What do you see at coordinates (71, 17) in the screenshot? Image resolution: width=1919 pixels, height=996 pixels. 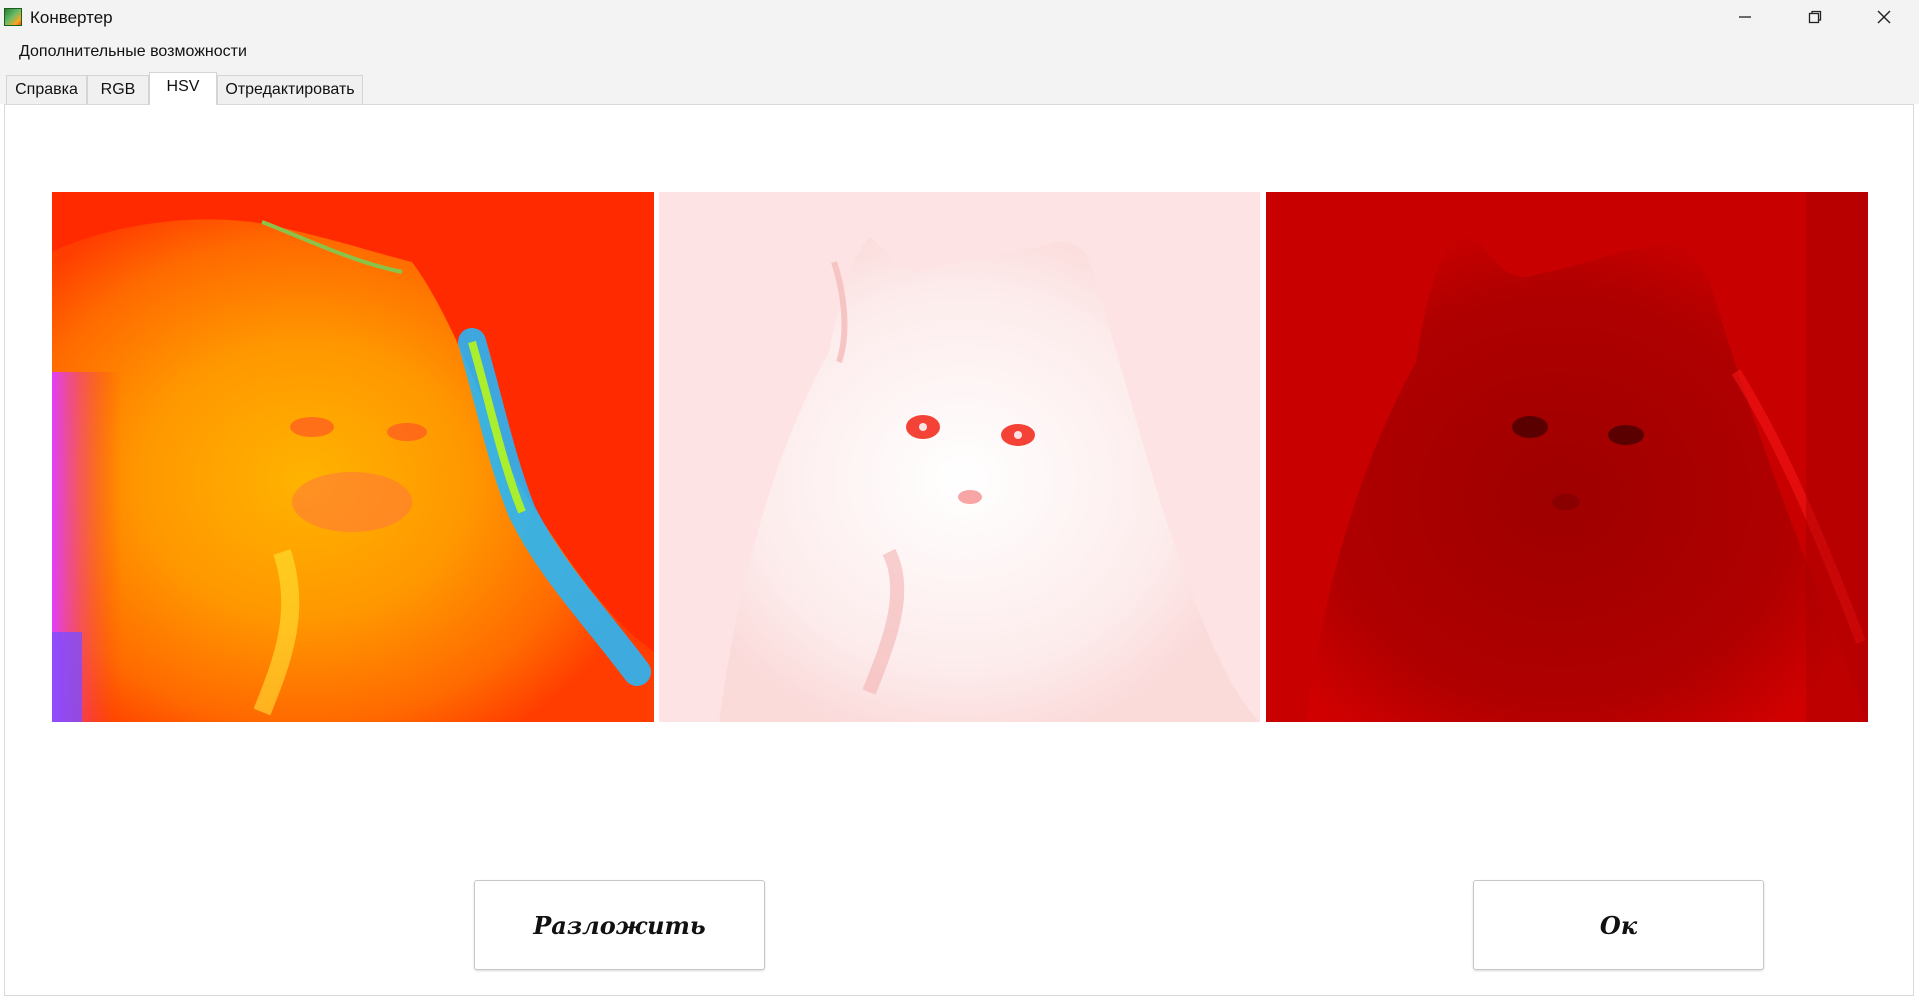 I see `window-title: Конвертер` at bounding box center [71, 17].